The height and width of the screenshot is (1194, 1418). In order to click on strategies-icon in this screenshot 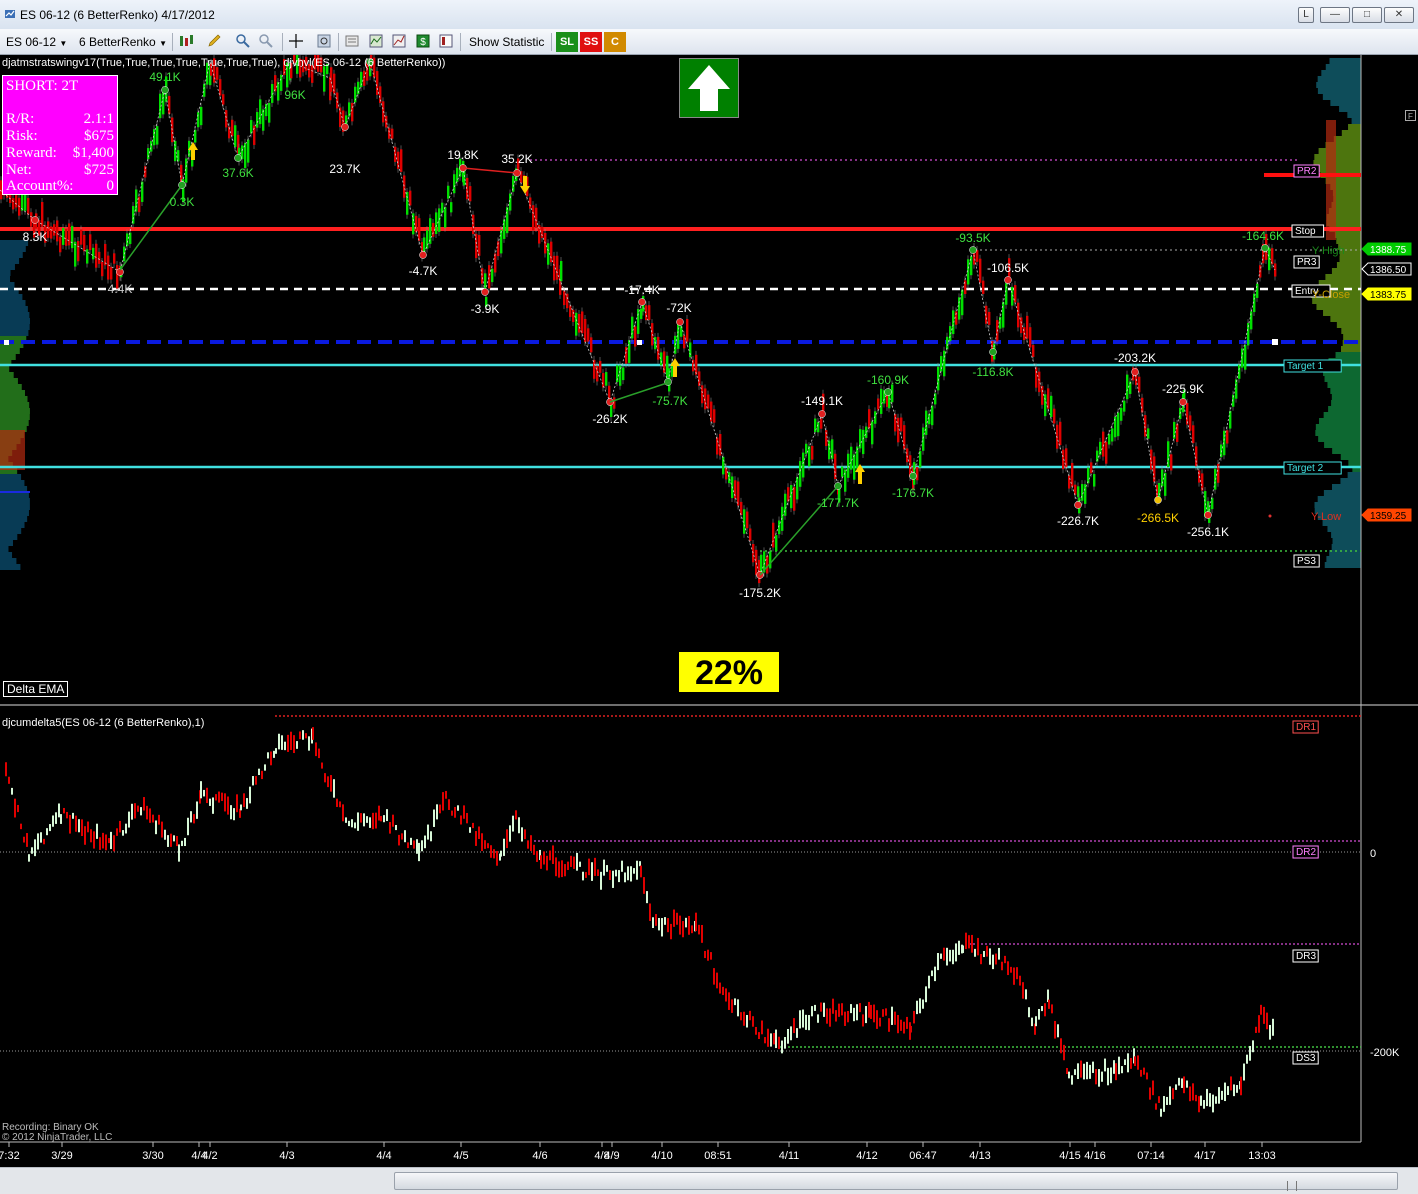, I will do `click(399, 41)`.